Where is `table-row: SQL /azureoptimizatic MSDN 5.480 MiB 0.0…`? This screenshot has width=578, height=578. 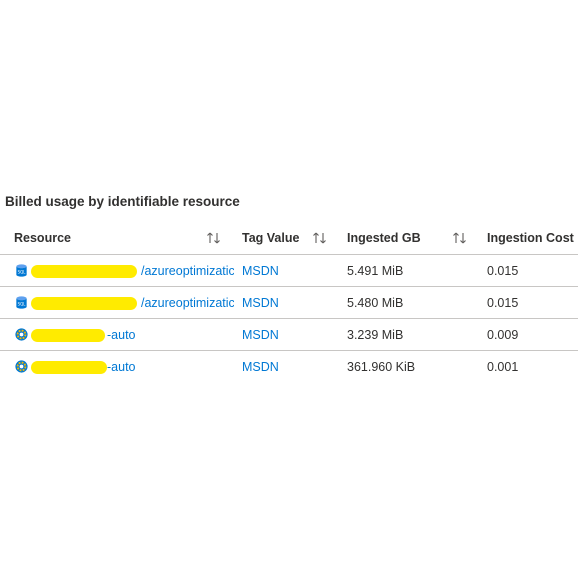
table-row: SQL /azureoptimizatic MSDN 5.480 MiB 0.0… is located at coordinates (289, 303).